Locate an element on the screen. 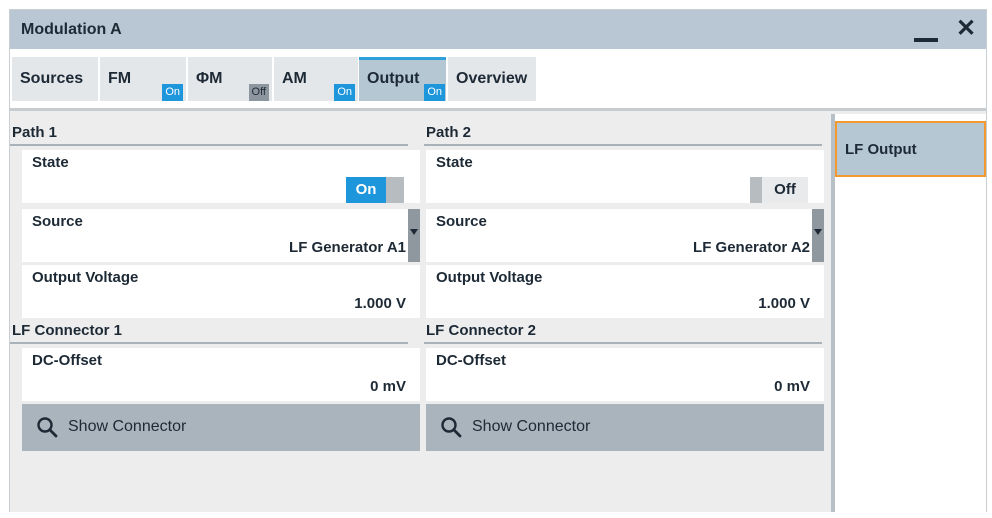  toggle-state: Off is located at coordinates (785, 190).